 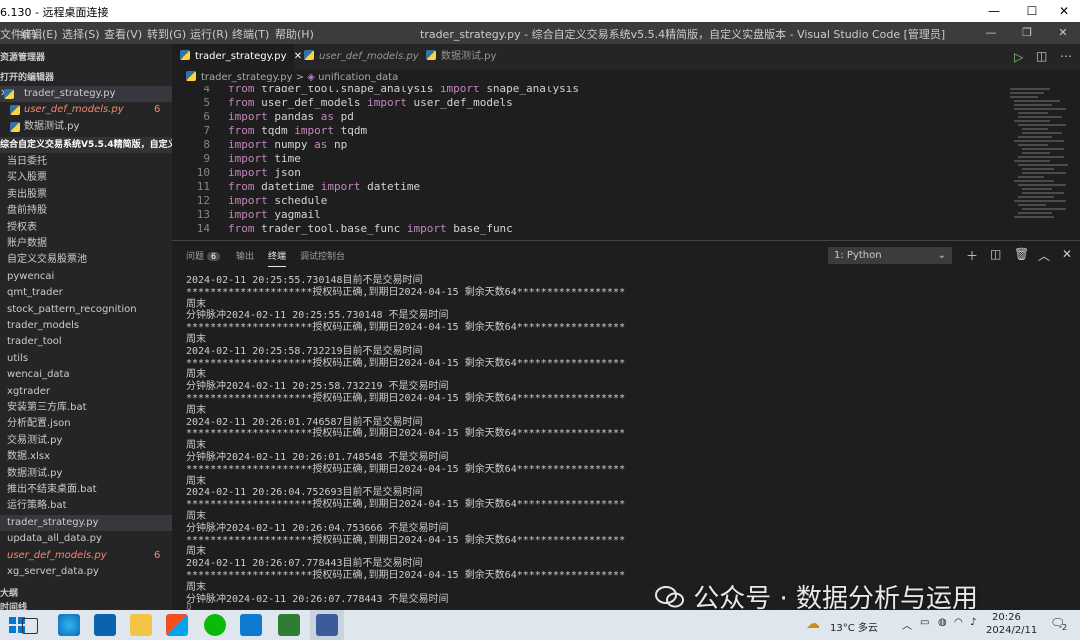 I want to click on code-line: from datetime import datetime, so click(x=324, y=186).